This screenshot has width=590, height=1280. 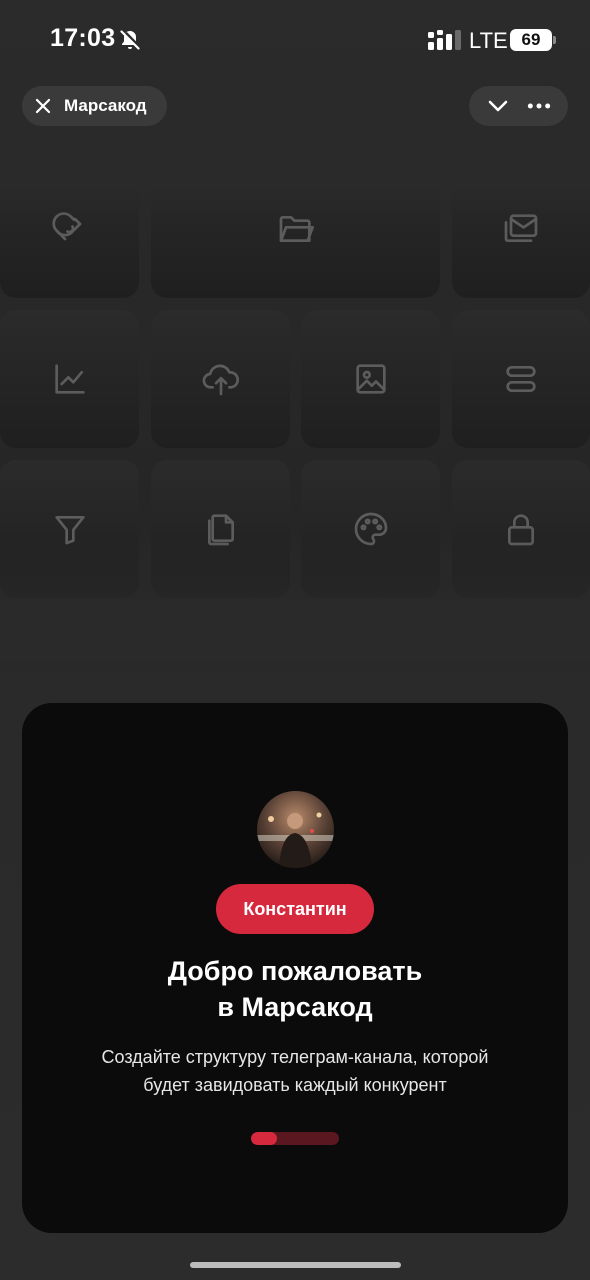 I want to click on collapse-button, so click(x=498, y=106).